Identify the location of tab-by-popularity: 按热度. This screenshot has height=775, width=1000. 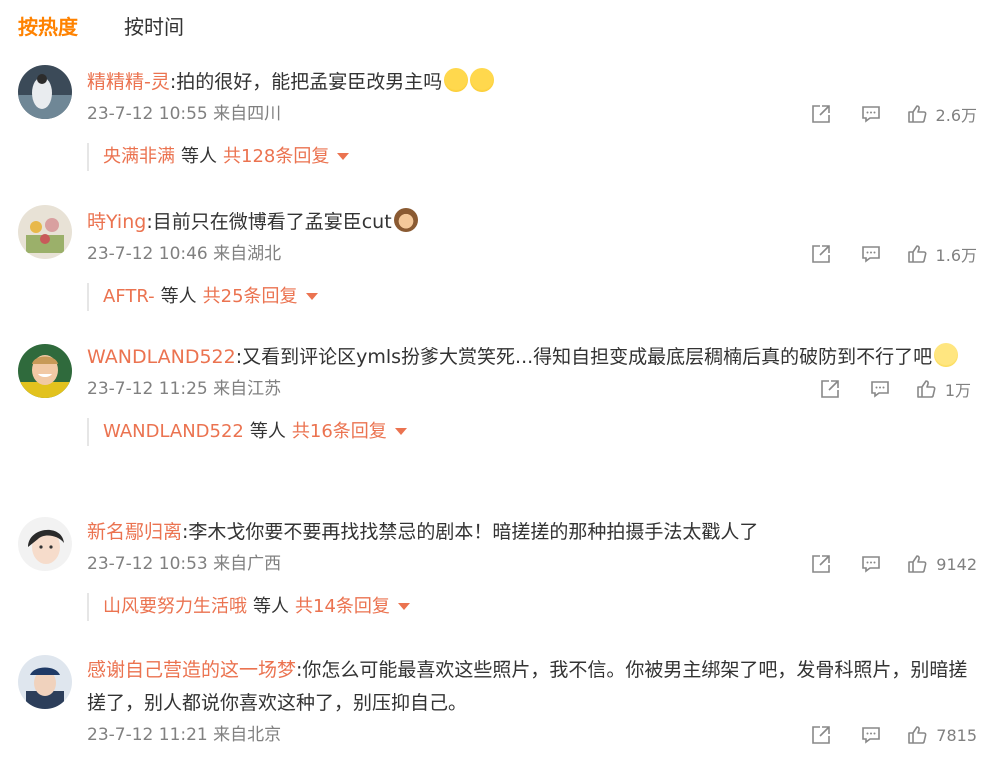
(48, 27).